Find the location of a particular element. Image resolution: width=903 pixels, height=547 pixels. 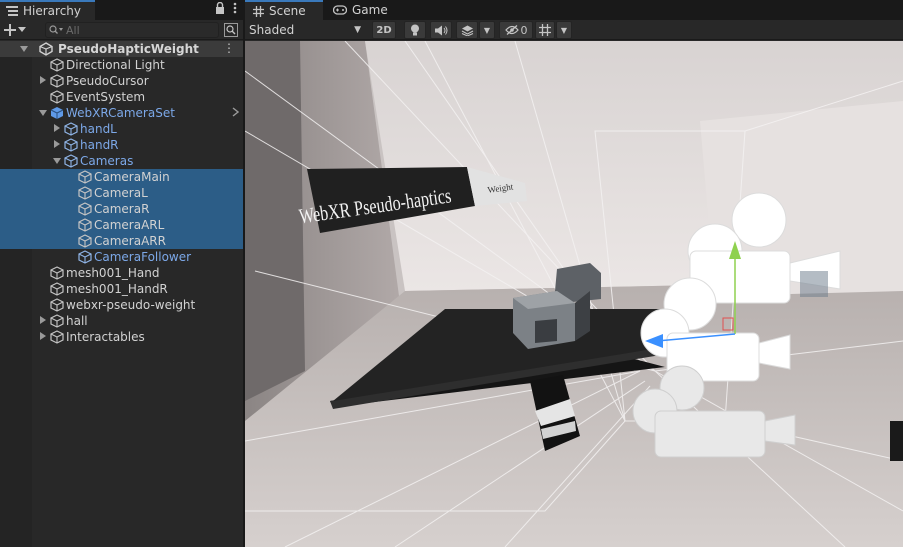

scene-menu-icon: ⋮ is located at coordinates (229, 48).